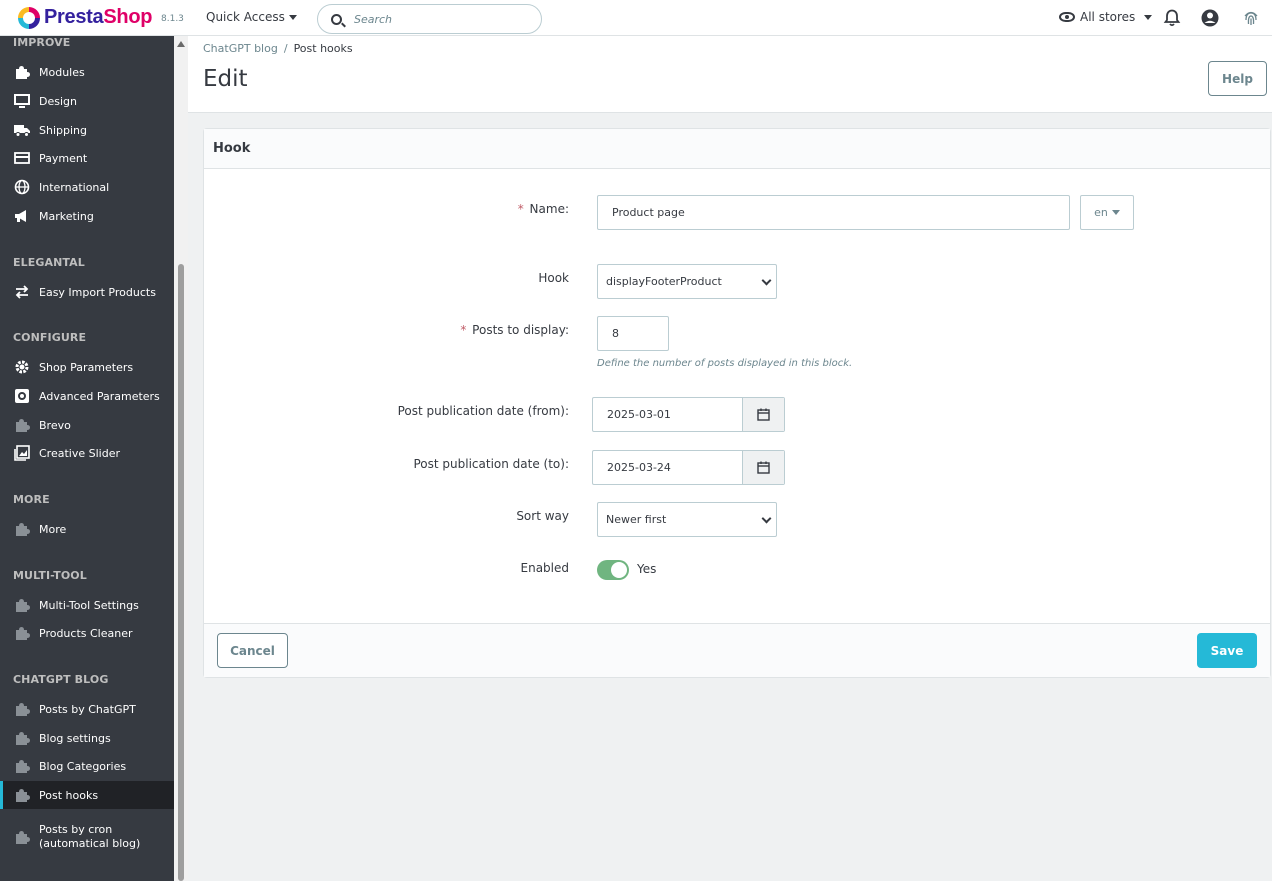 Image resolution: width=1272 pixels, height=881 pixels. I want to click on scrollbar-thumb, so click(181, 572).